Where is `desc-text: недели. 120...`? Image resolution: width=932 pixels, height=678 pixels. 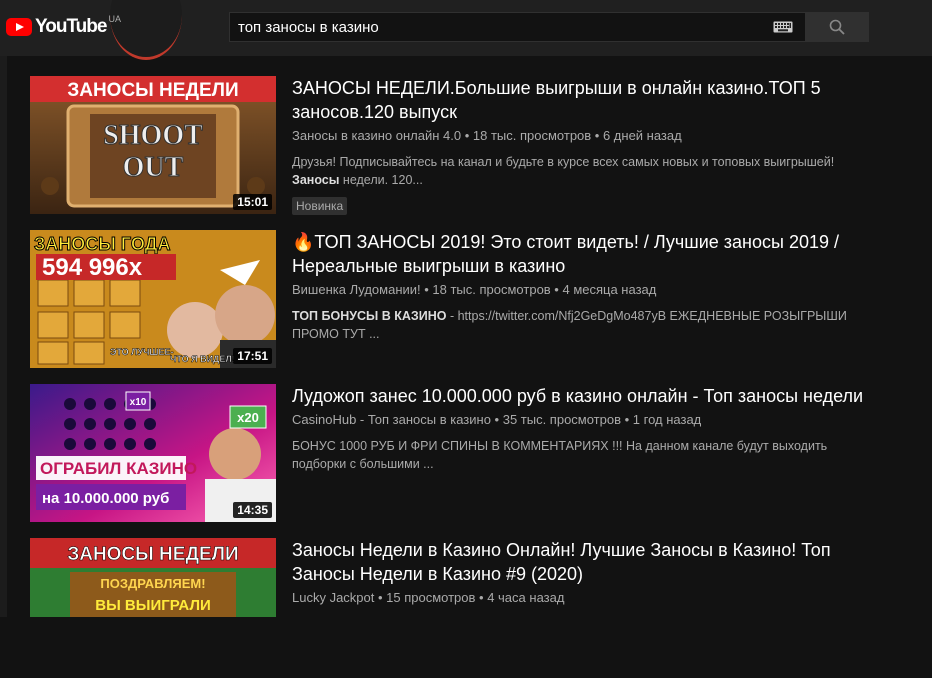
desc-text: недели. 120... is located at coordinates (381, 180).